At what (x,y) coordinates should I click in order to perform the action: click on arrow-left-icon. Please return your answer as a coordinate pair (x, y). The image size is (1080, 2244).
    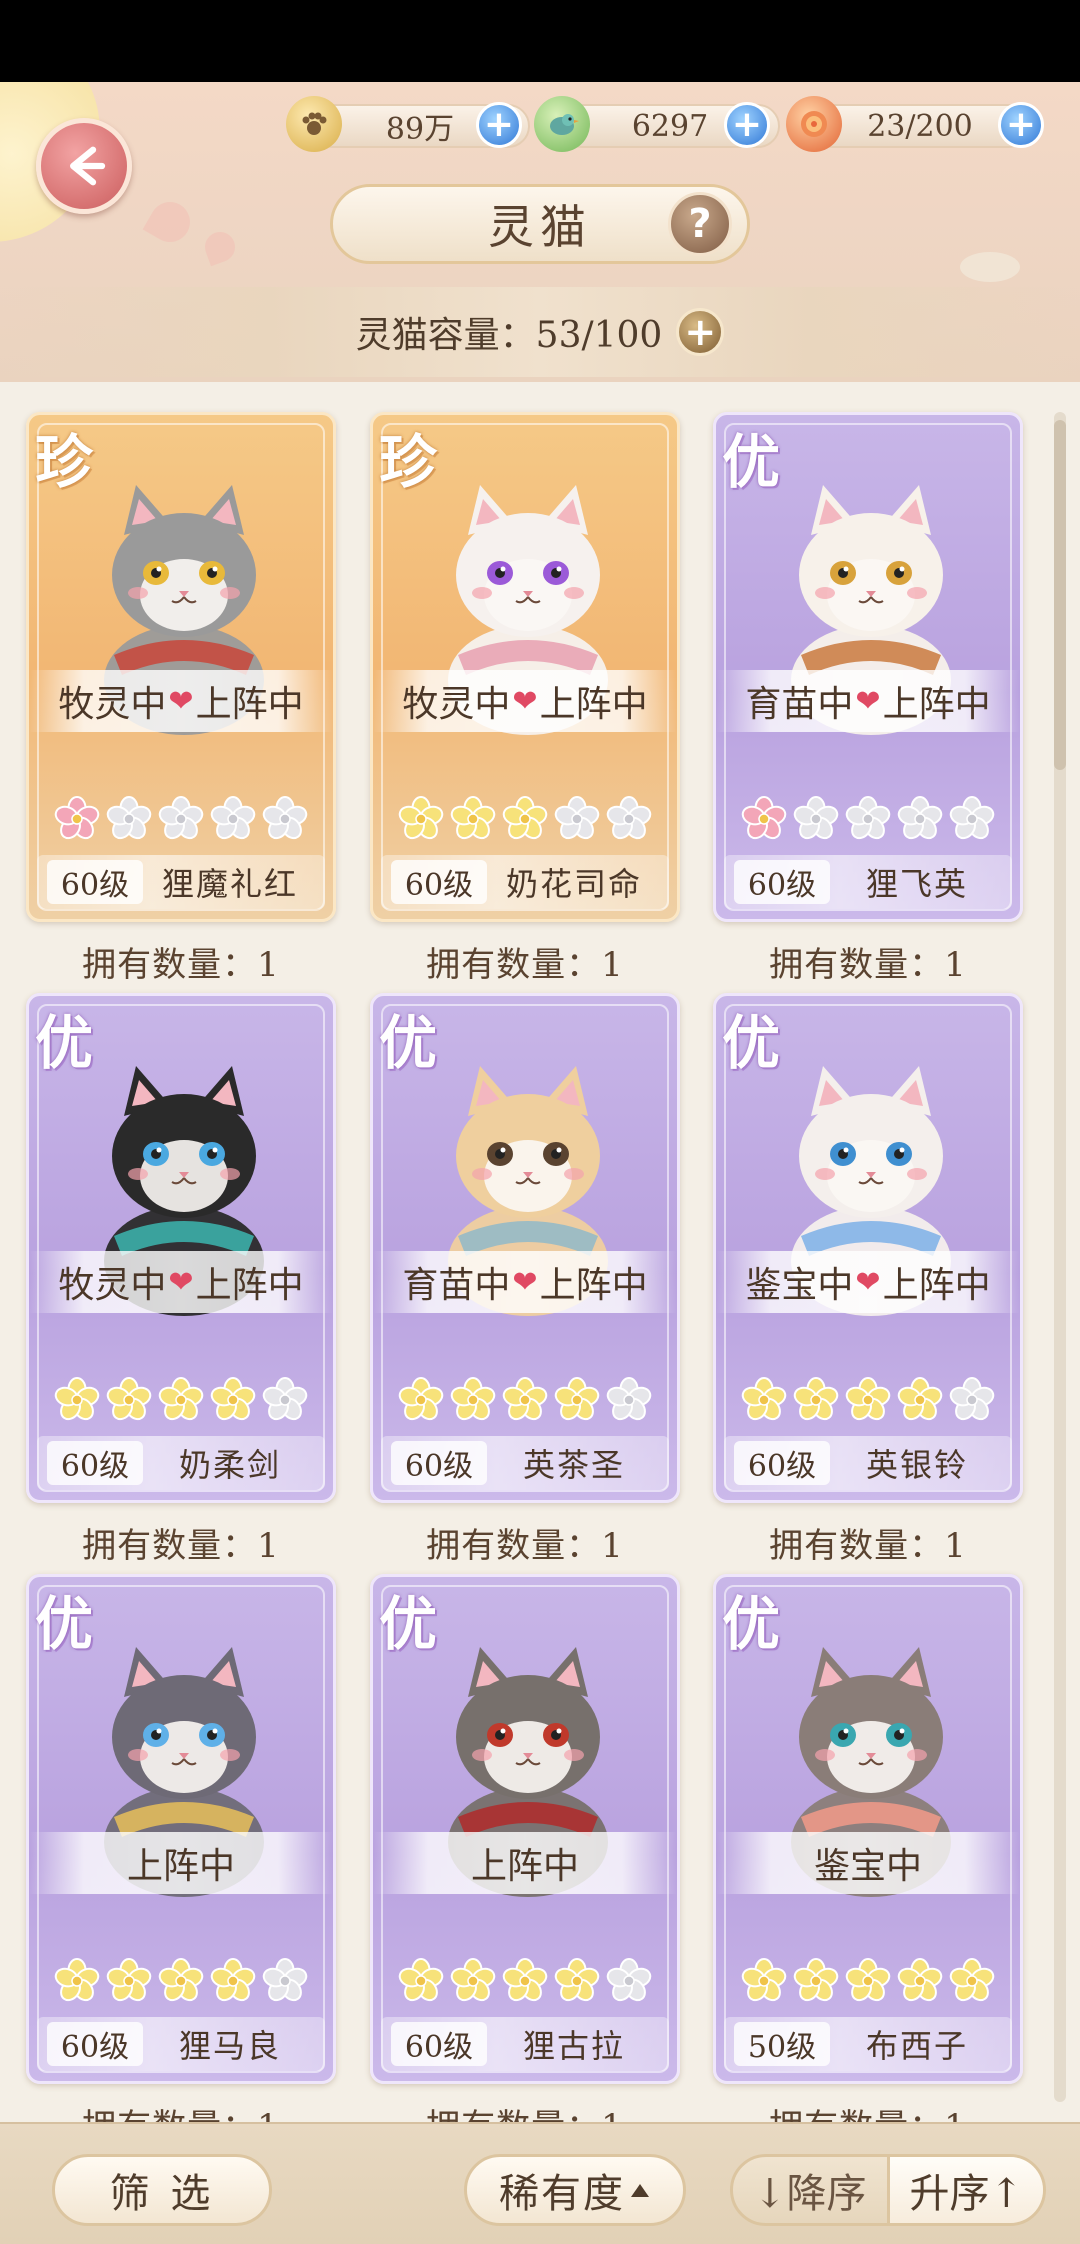
    Looking at the image, I should click on (88, 166).